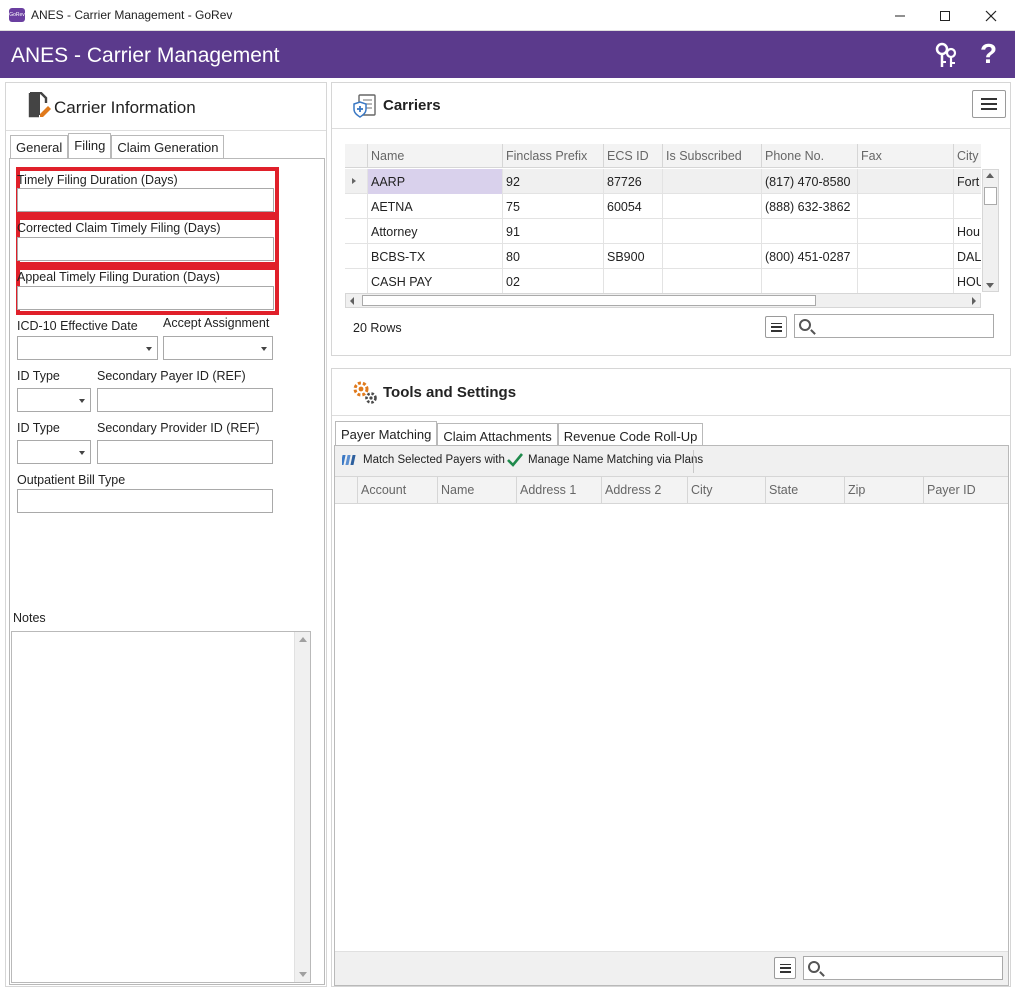 The height and width of the screenshot is (993, 1015). What do you see at coordinates (988, 54) in the screenshot?
I see `help-button: ?` at bounding box center [988, 54].